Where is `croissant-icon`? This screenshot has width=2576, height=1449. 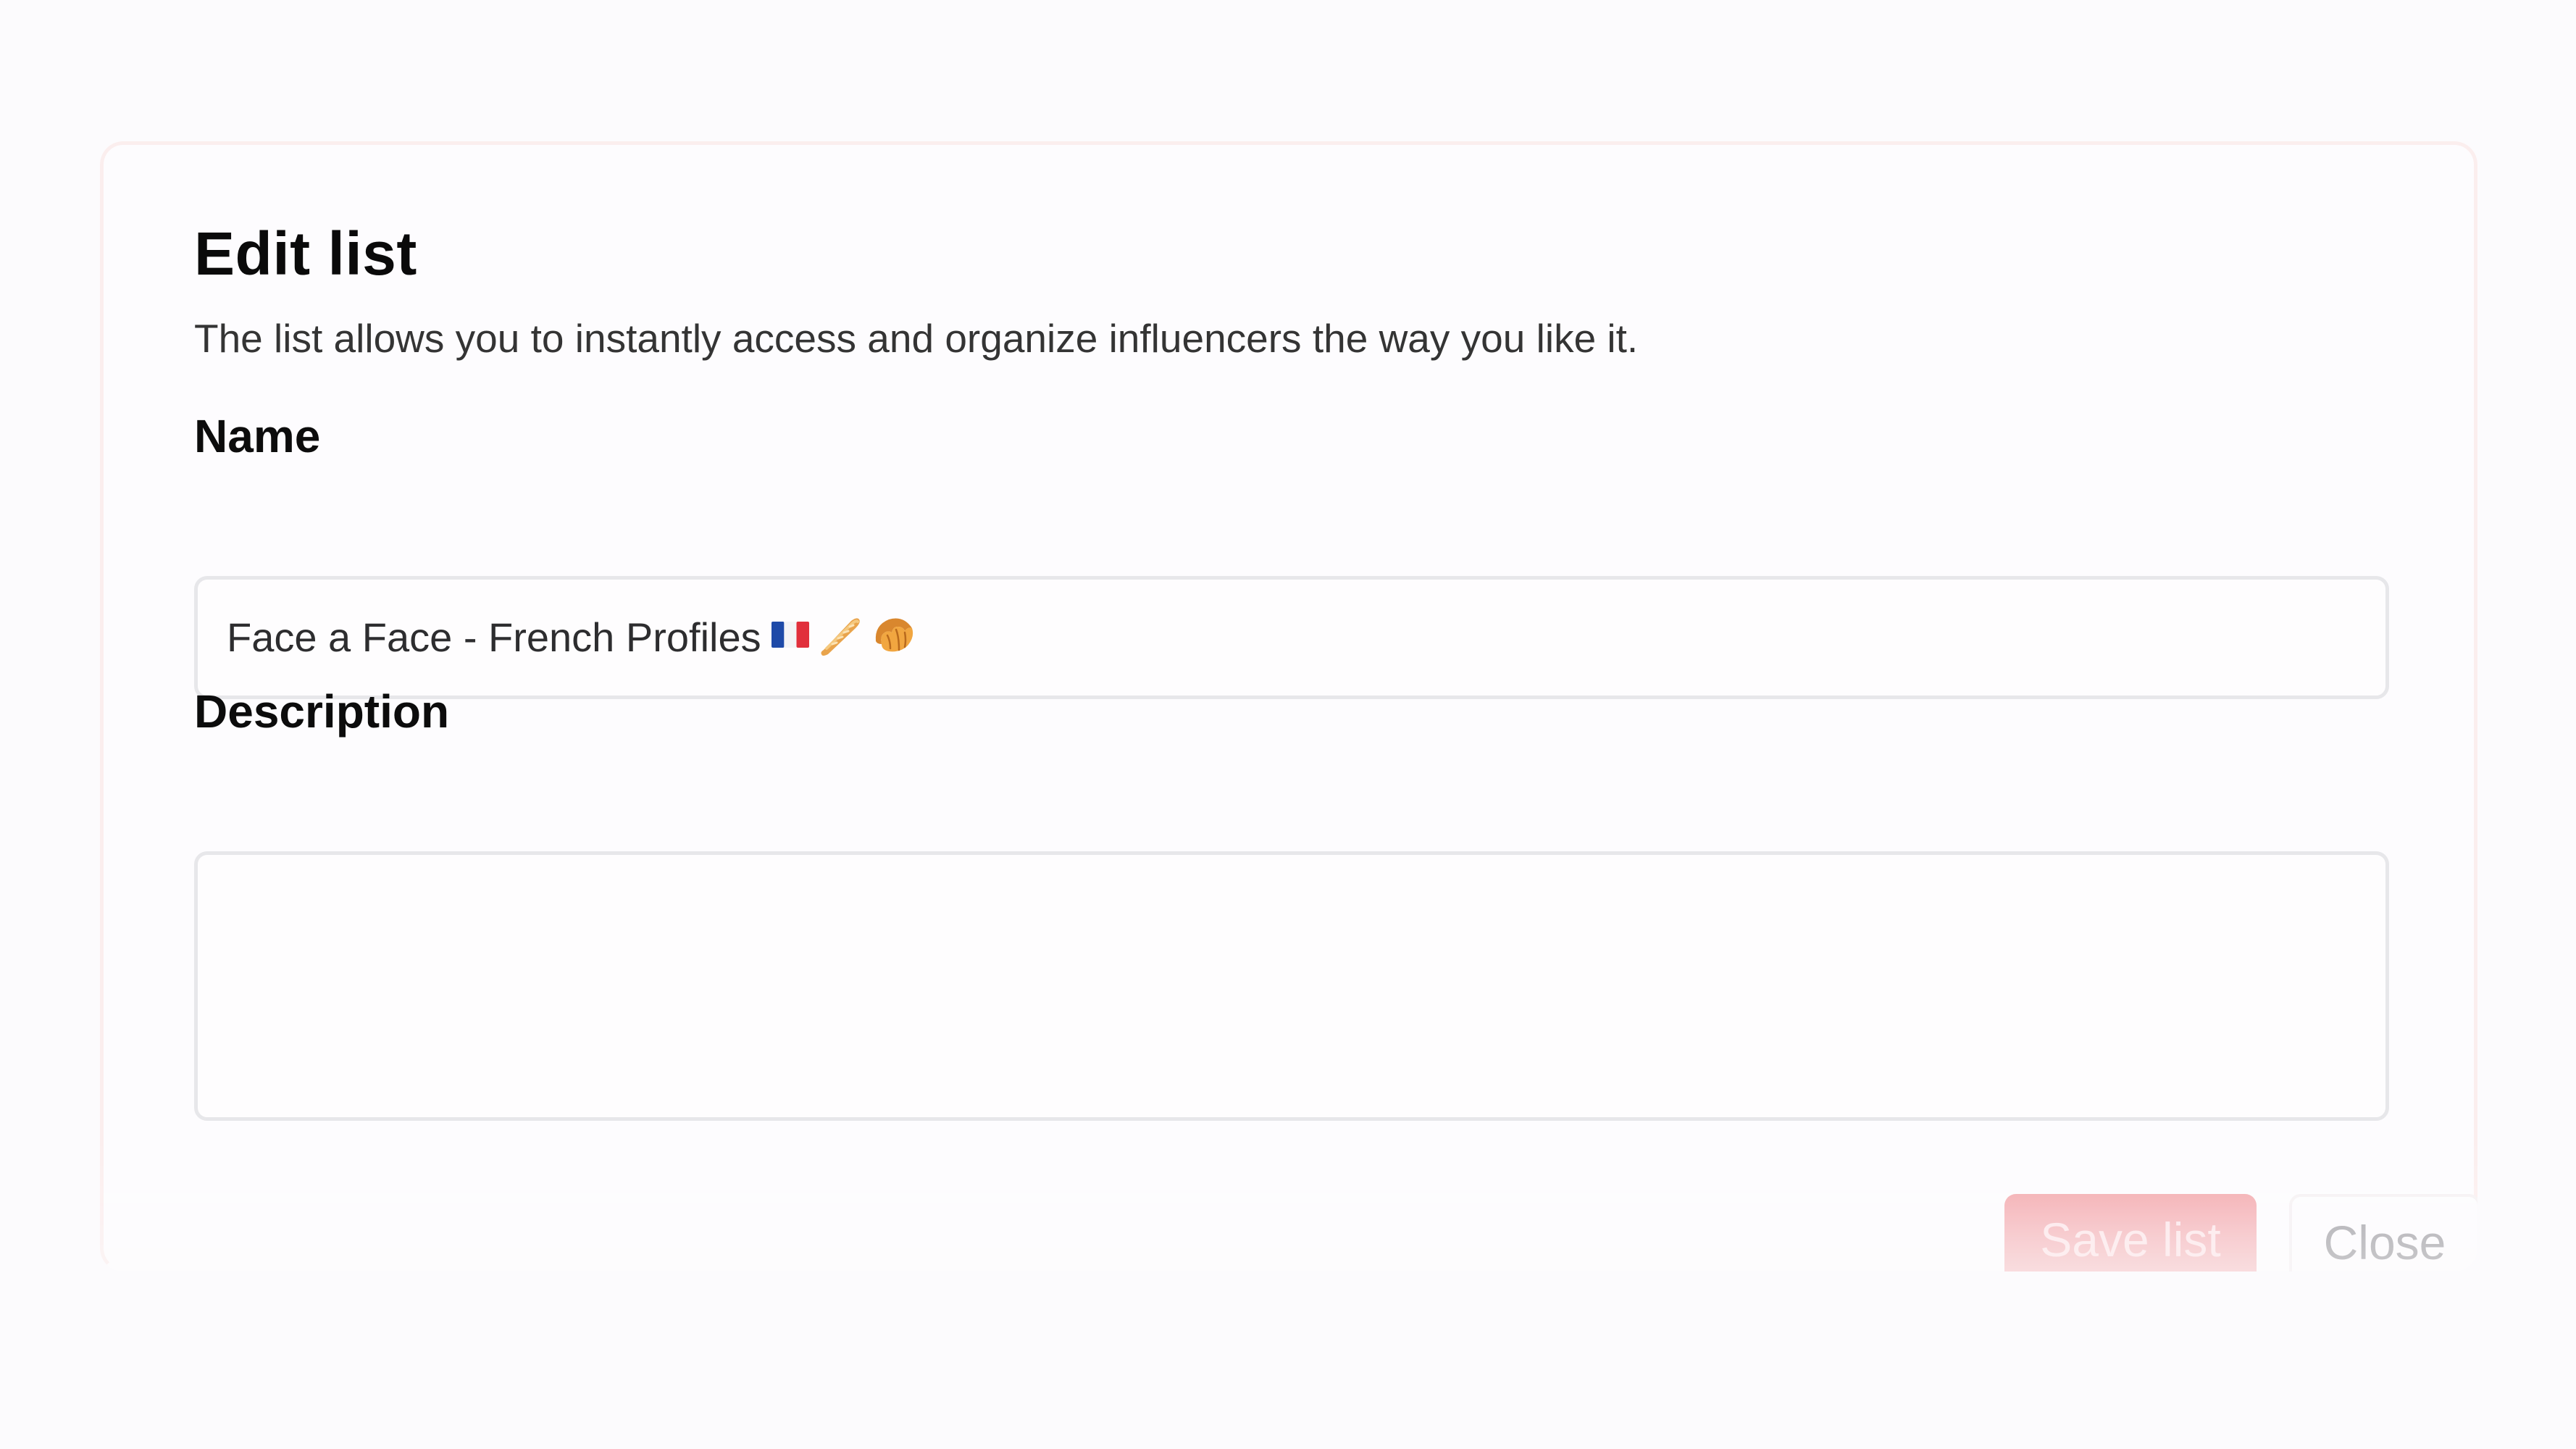 croissant-icon is located at coordinates (894, 635).